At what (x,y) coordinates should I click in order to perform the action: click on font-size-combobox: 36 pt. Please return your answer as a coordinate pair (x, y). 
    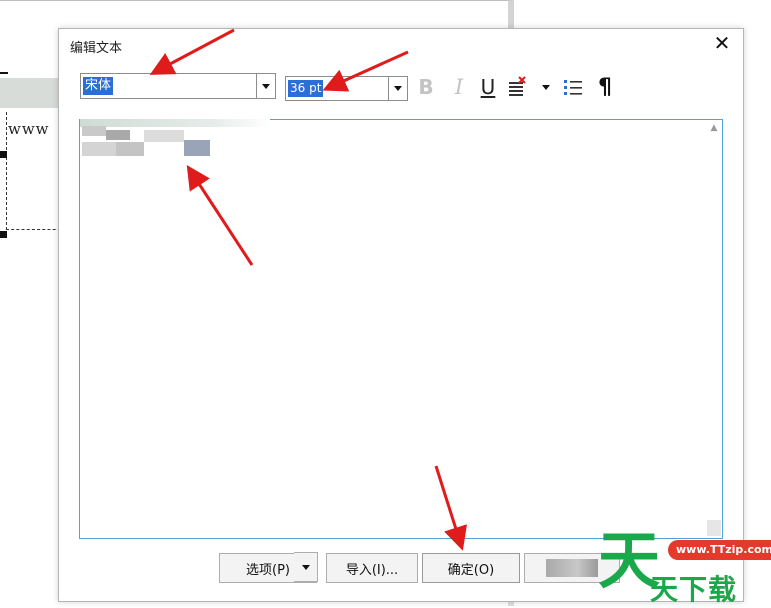
    Looking at the image, I should click on (337, 88).